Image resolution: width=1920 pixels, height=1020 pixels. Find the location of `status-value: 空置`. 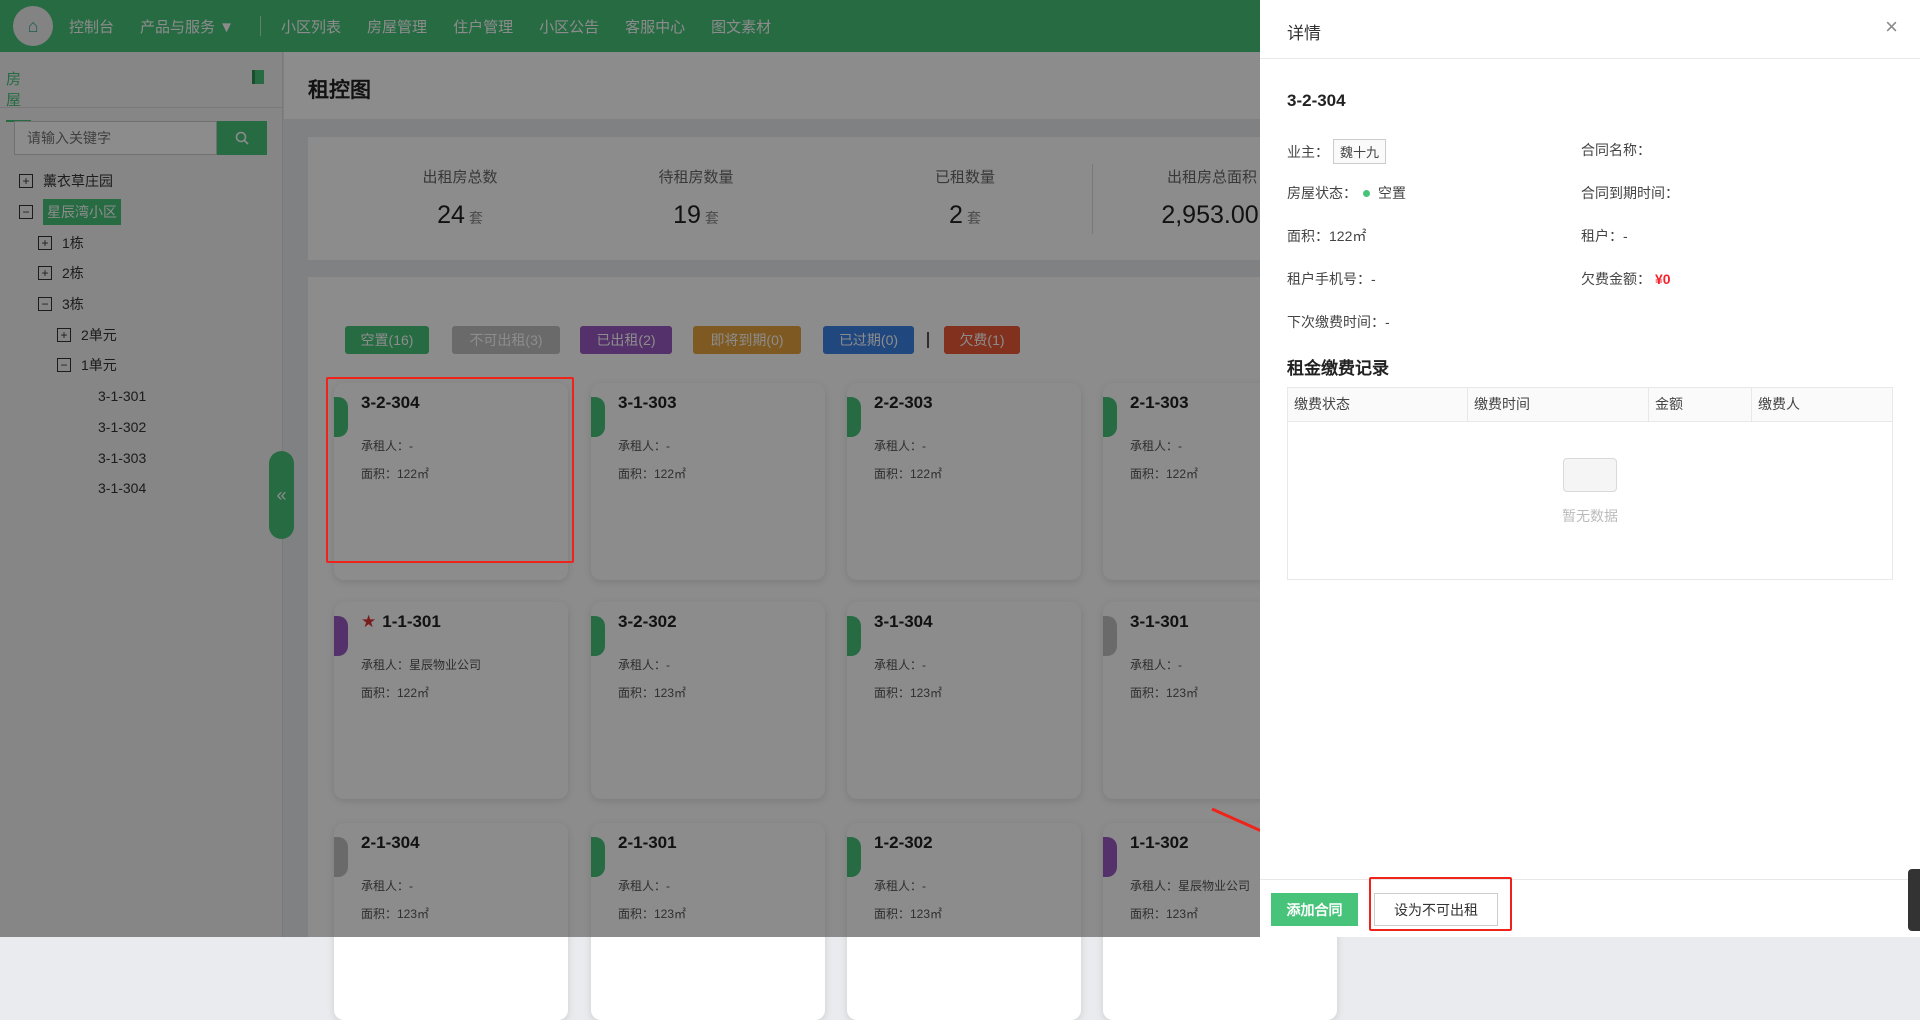

status-value: 空置 is located at coordinates (1392, 193).